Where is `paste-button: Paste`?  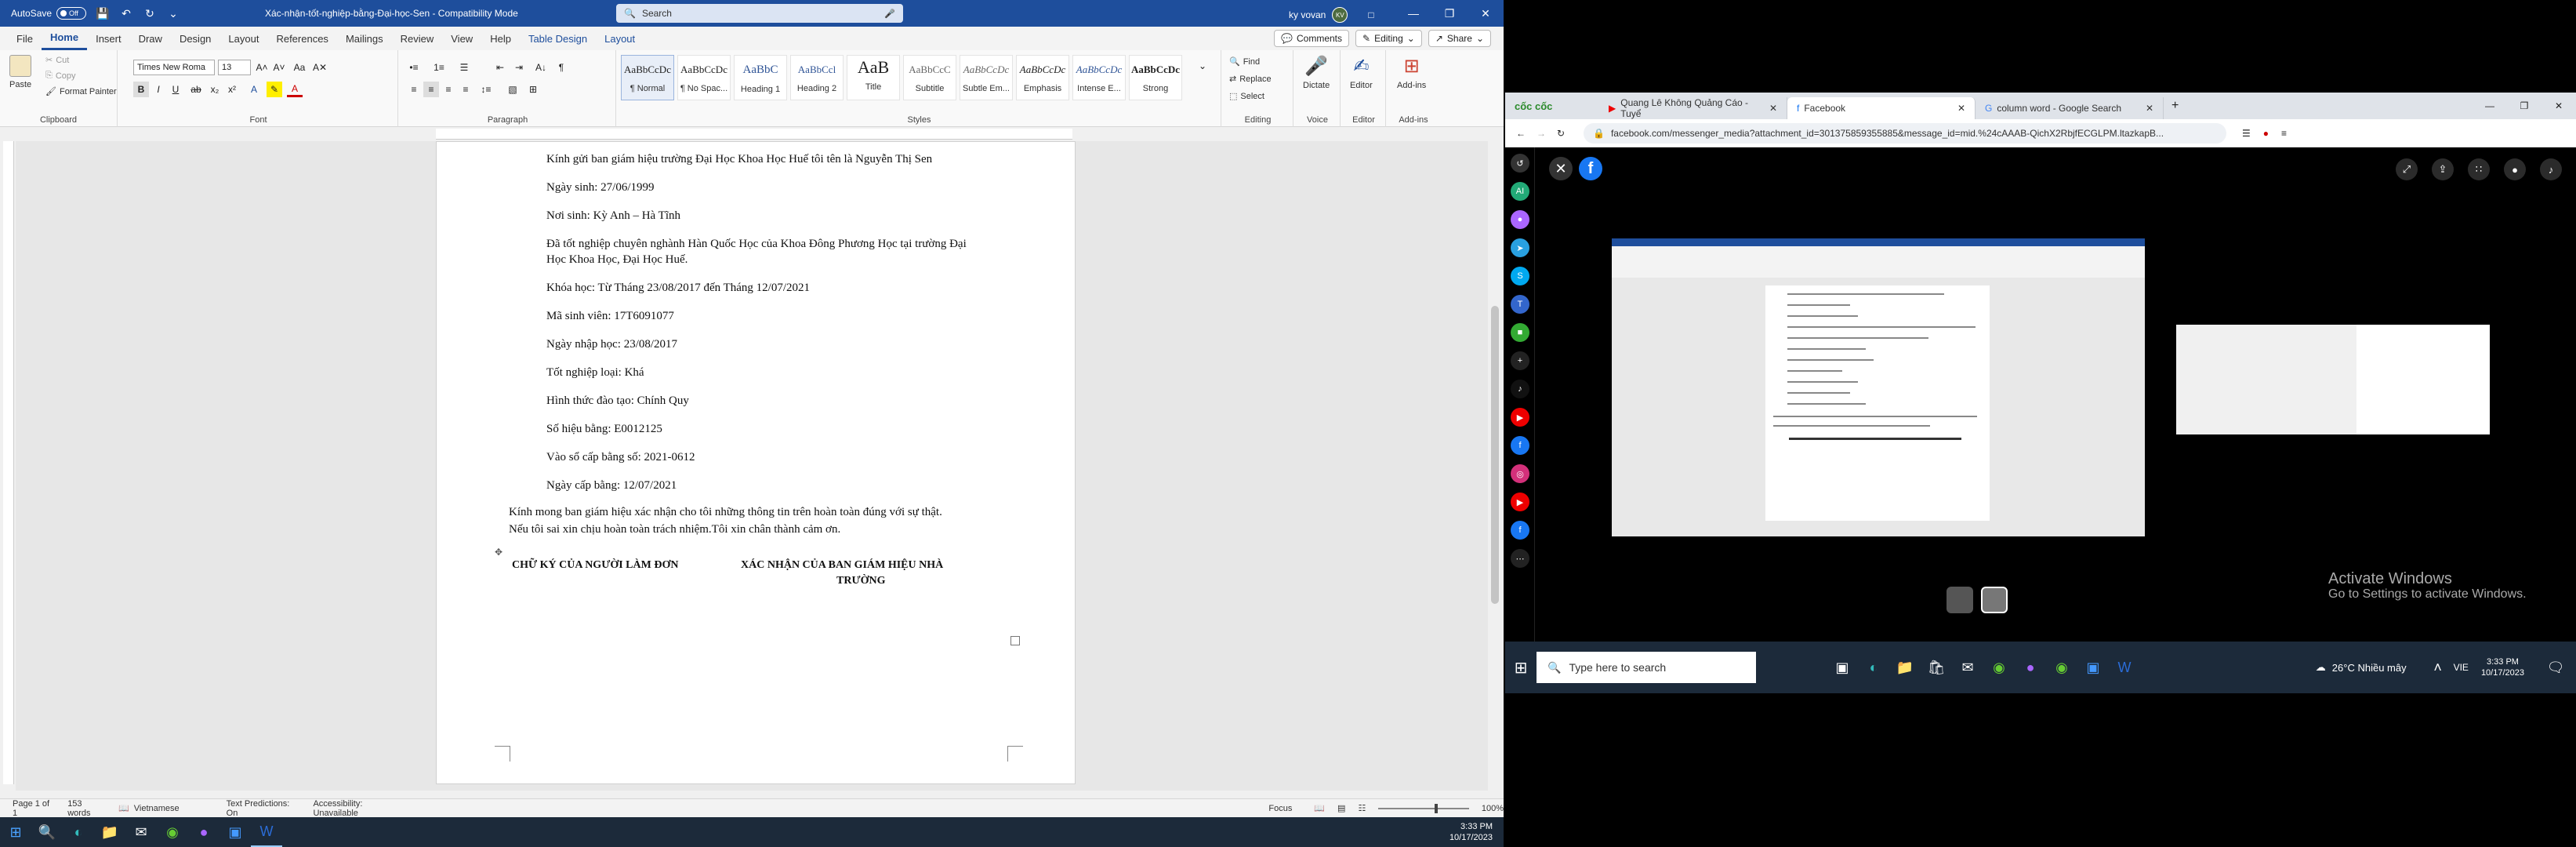 paste-button: Paste is located at coordinates (20, 72).